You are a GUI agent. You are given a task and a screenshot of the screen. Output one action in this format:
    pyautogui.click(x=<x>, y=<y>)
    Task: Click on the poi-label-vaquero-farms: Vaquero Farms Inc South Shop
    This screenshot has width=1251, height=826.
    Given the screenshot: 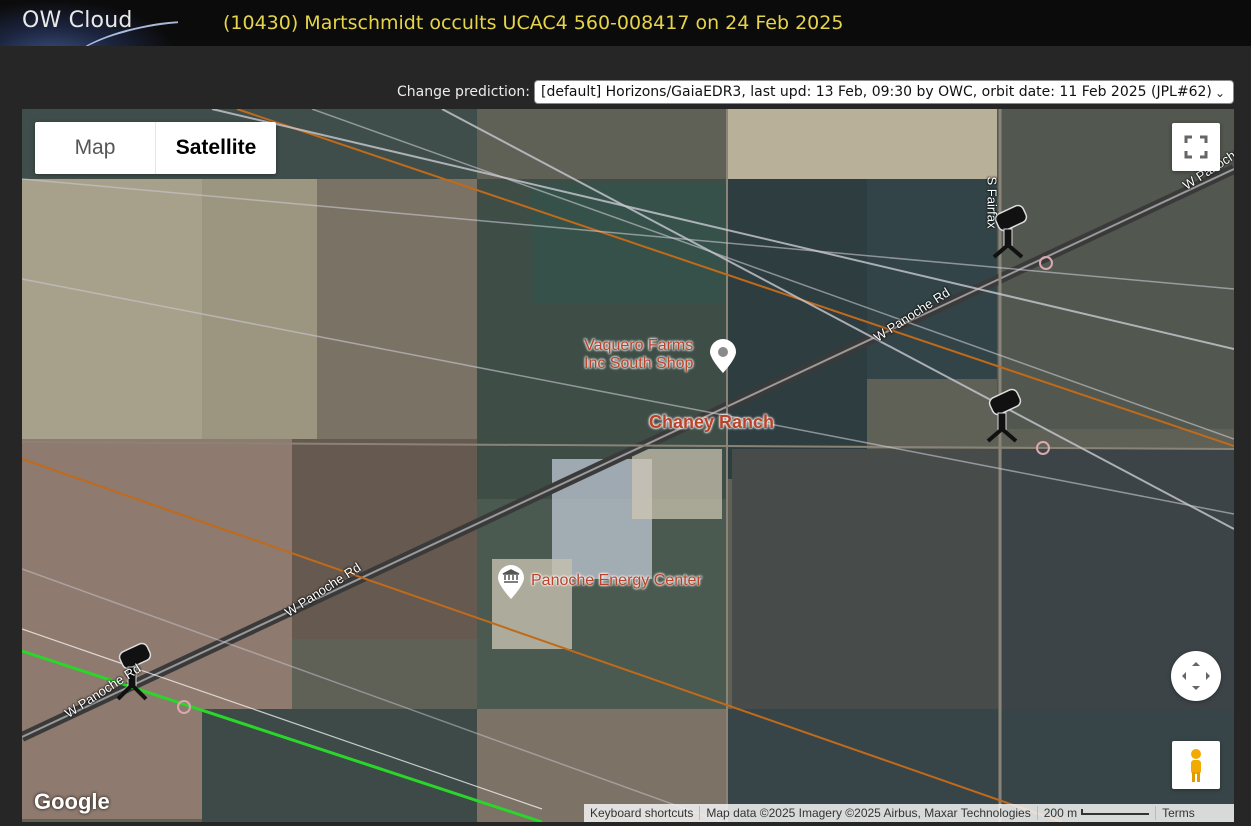 What is the action you would take?
    pyautogui.click(x=638, y=355)
    